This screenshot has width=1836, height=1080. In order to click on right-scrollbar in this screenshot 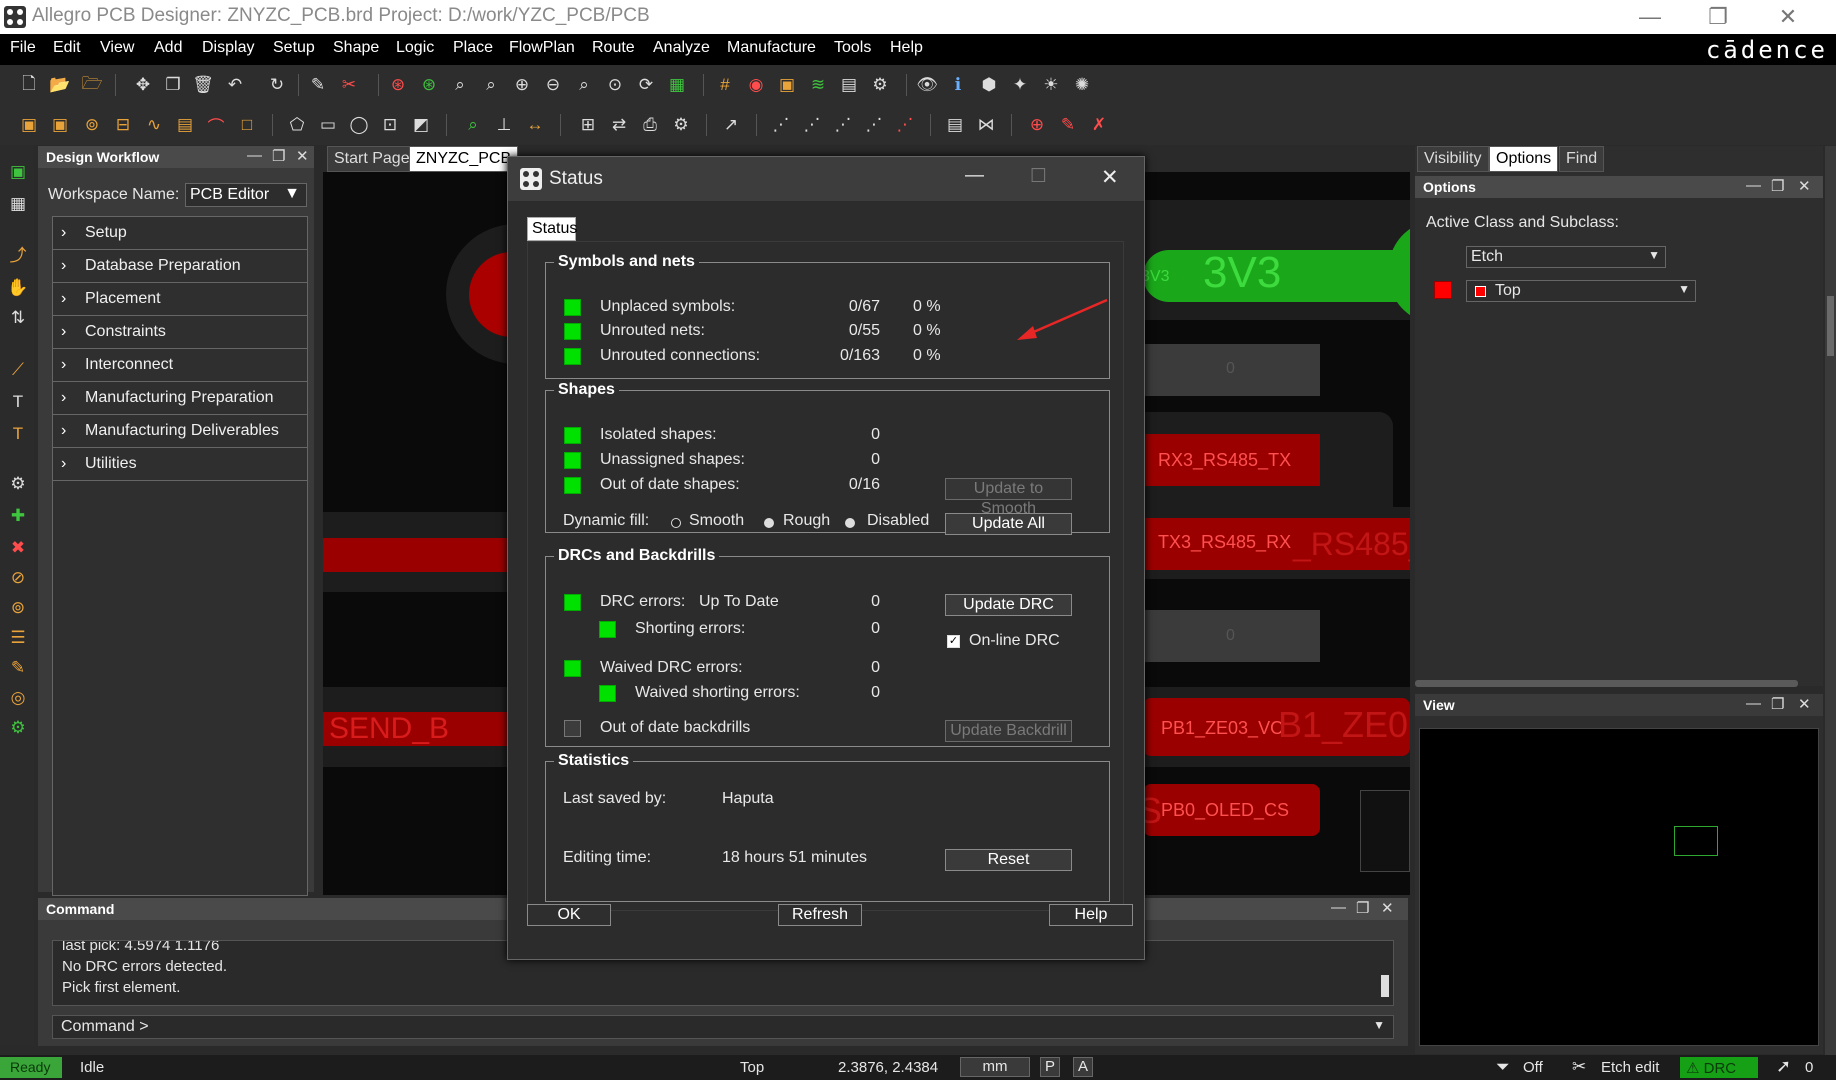, I will do `click(1830, 601)`.